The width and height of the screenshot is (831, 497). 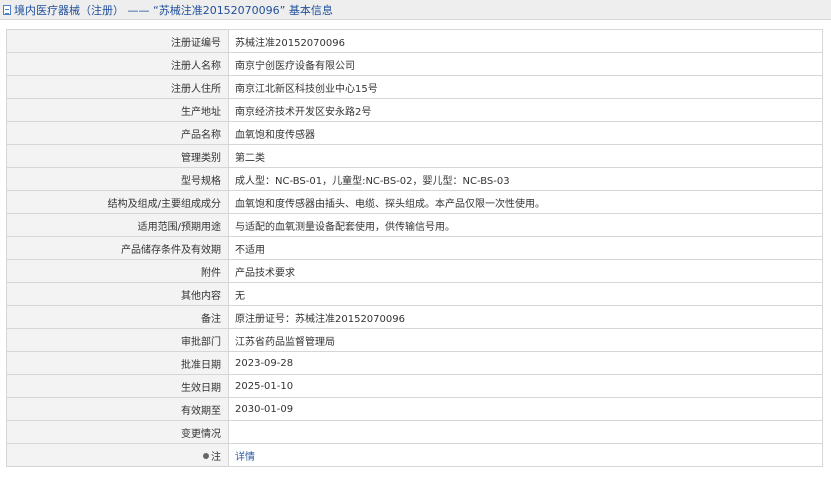 I want to click on row-value, so click(x=525, y=432).